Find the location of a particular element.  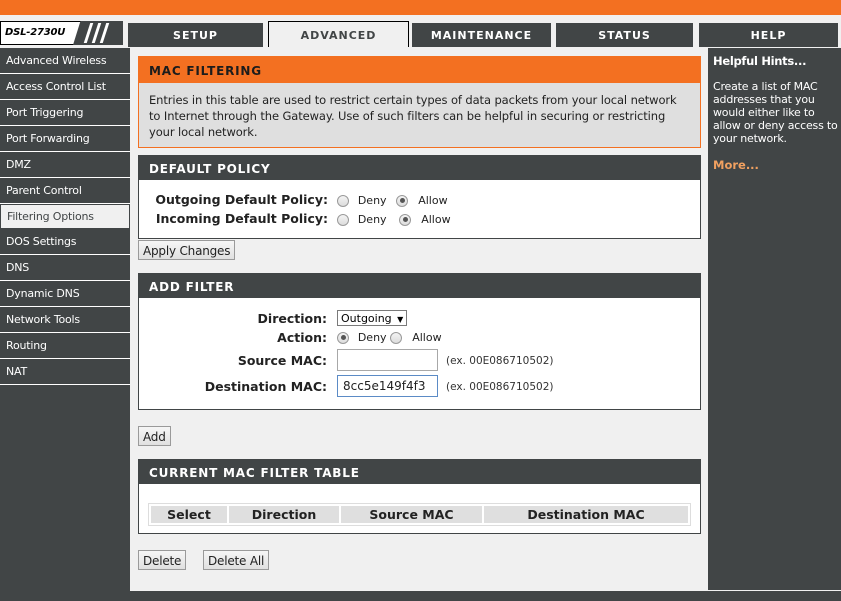

action-label: Action: is located at coordinates (302, 337).